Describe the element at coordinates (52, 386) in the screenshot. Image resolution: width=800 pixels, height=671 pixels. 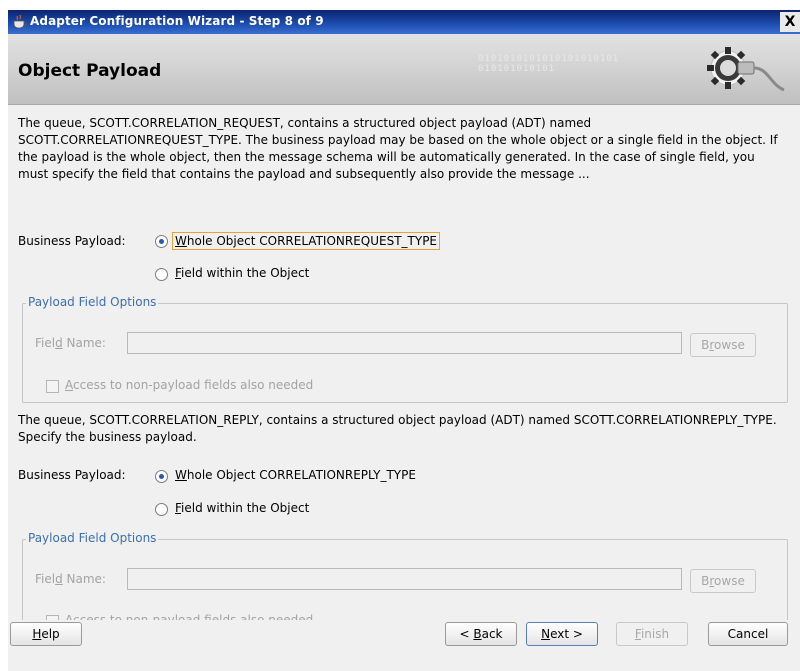
I see `access-non-payload-checkbox` at that location.